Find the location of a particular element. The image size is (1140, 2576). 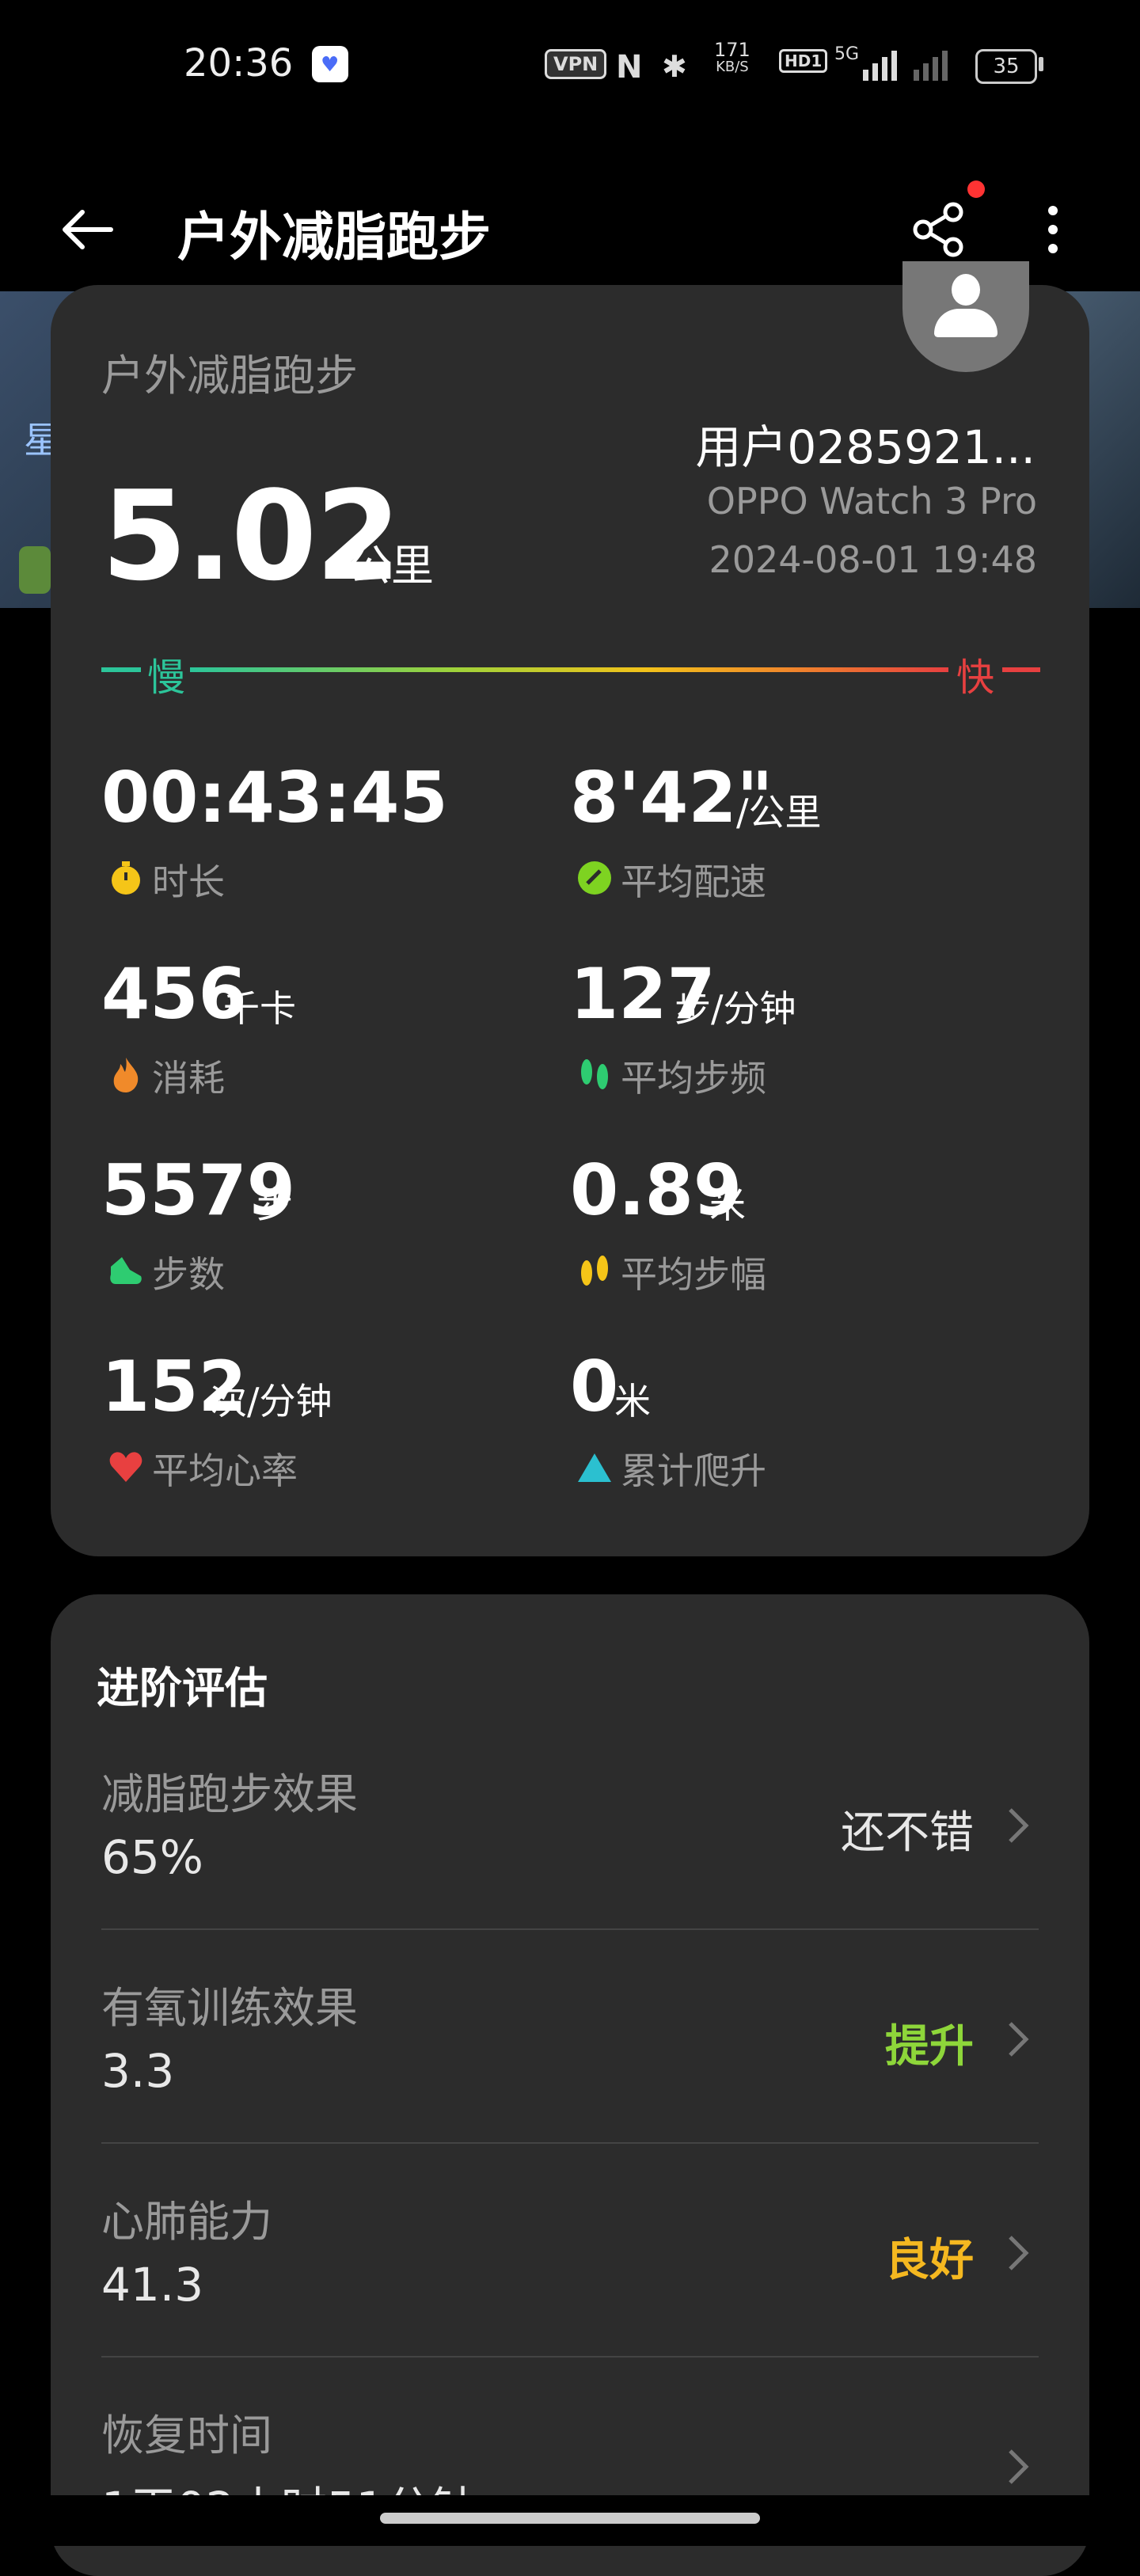

metric-cadence-label: 平均步频 is located at coordinates (693, 1078).